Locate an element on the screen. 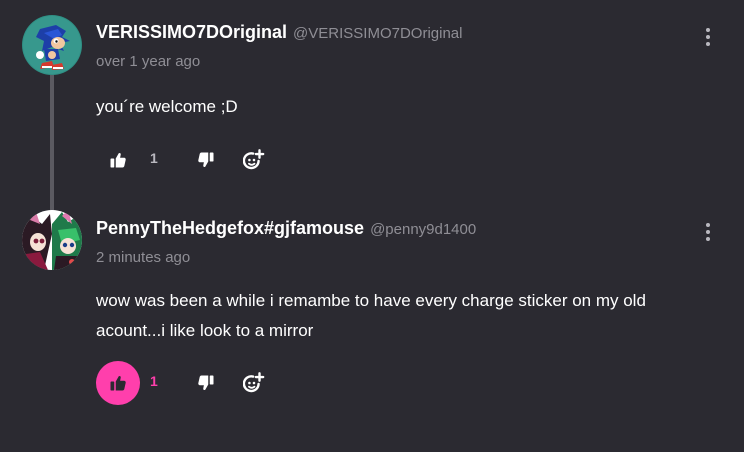  comment-timestamp: 2 minutes ago is located at coordinates (143, 257).